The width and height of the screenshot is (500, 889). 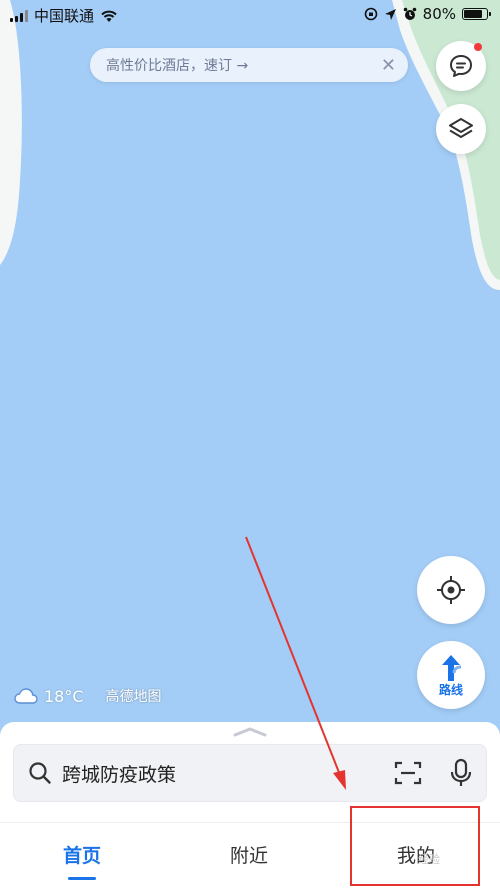 What do you see at coordinates (82, 854) in the screenshot?
I see `tab-home: 首页` at bounding box center [82, 854].